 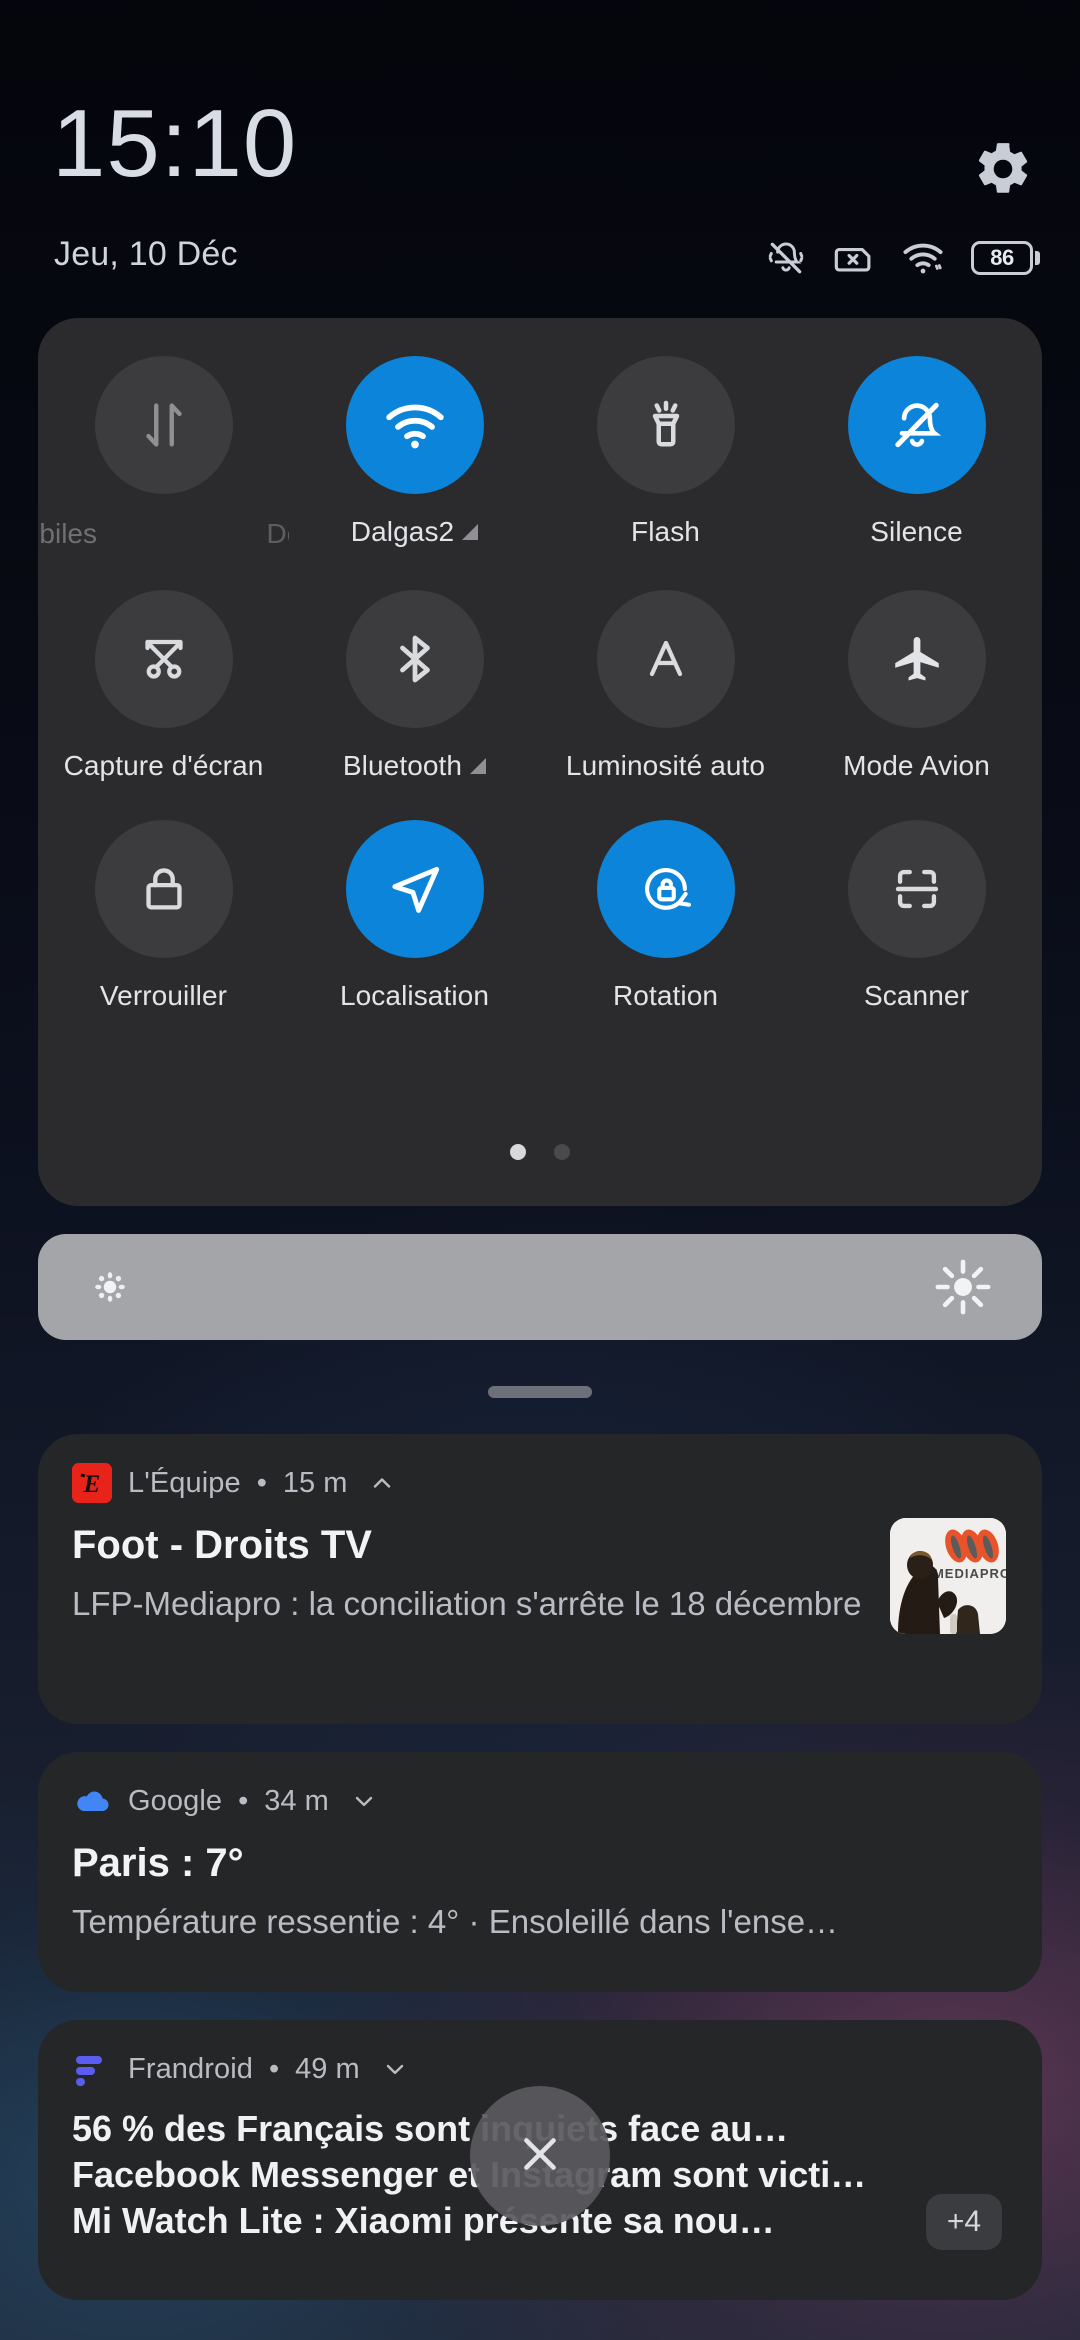 I want to click on qs-tile-label-wifi: Dalgas2, so click(x=402, y=531).